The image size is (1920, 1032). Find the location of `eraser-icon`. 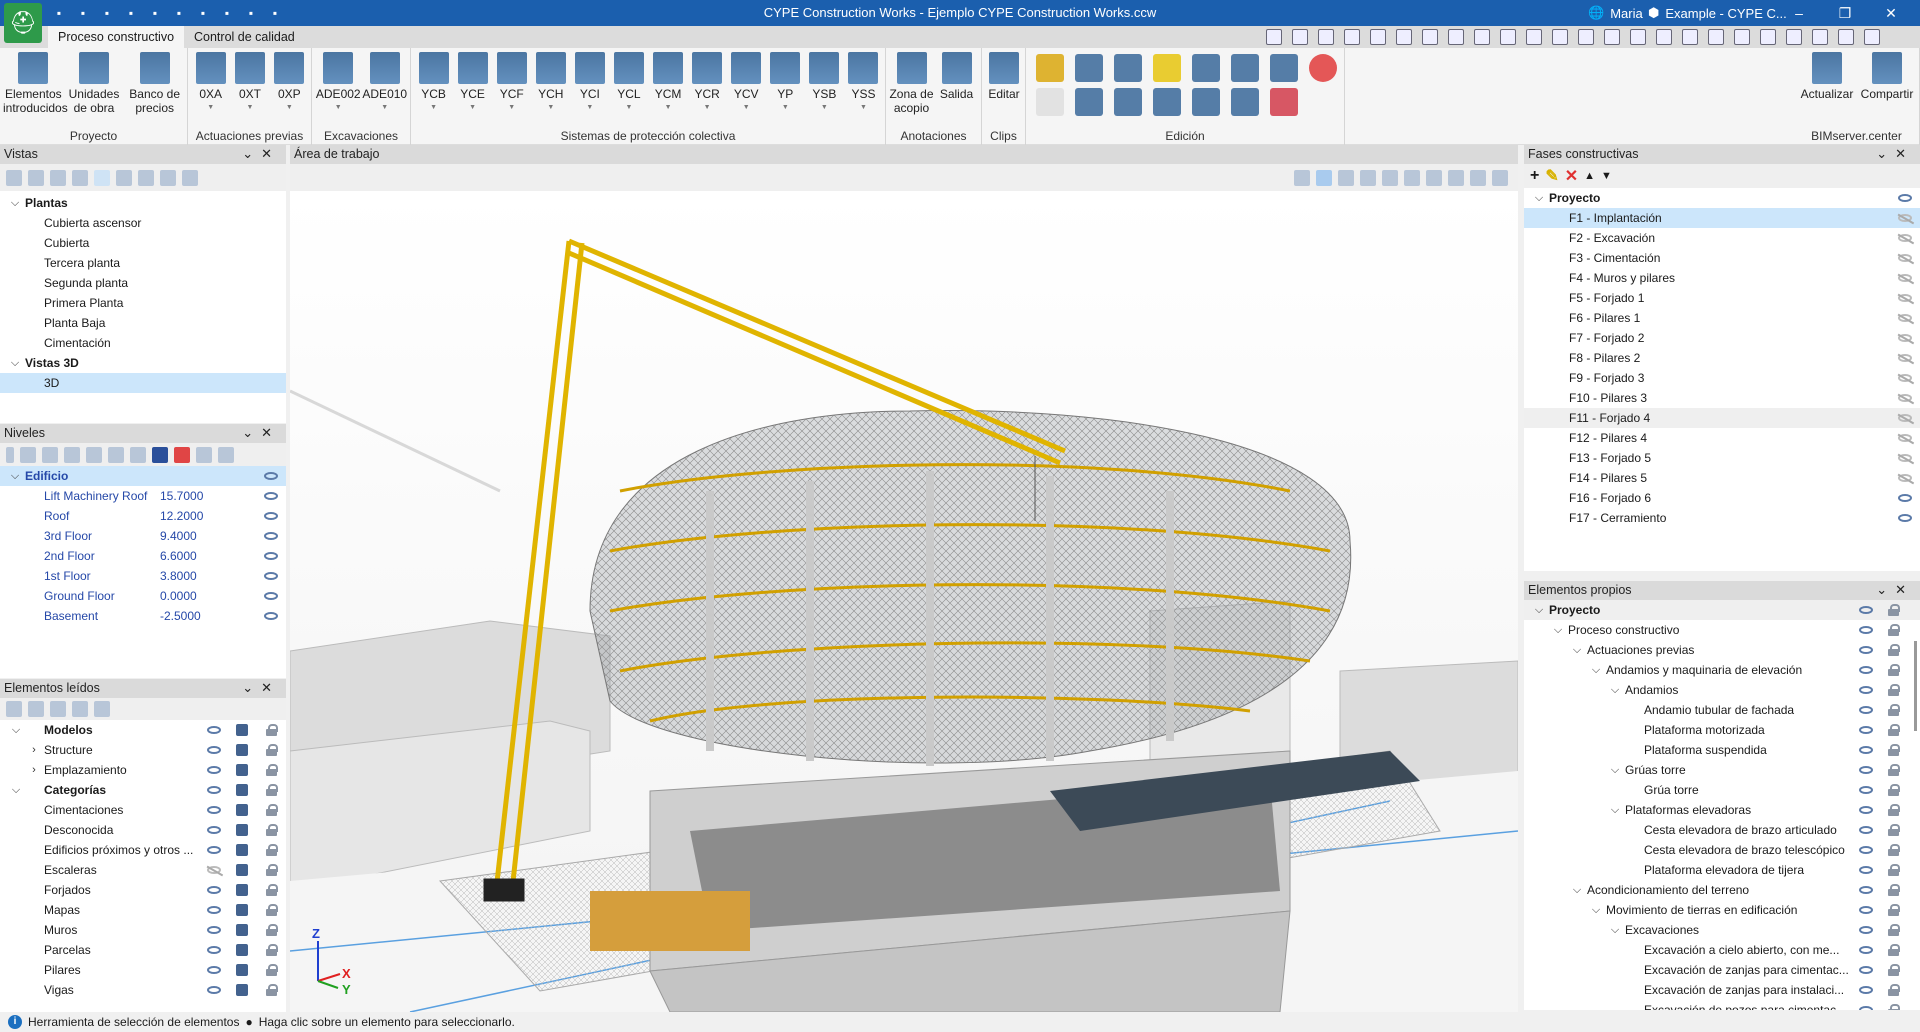

eraser-icon is located at coordinates (1284, 102).